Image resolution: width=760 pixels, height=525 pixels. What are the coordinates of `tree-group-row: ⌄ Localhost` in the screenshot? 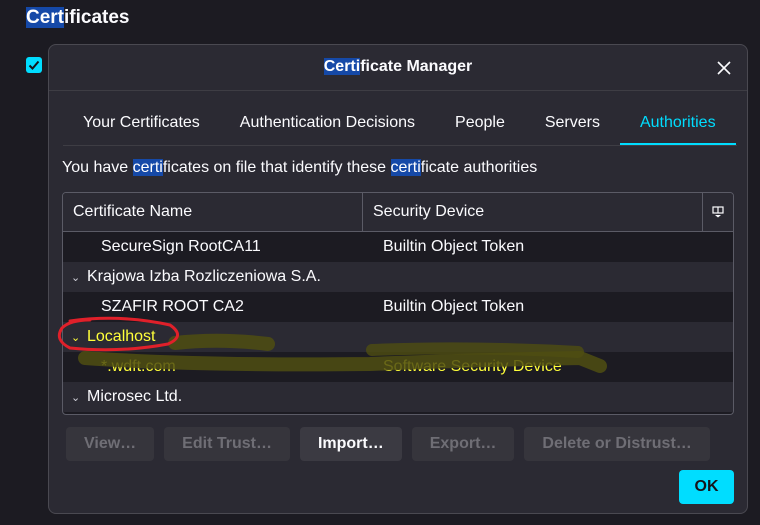 It's located at (398, 337).